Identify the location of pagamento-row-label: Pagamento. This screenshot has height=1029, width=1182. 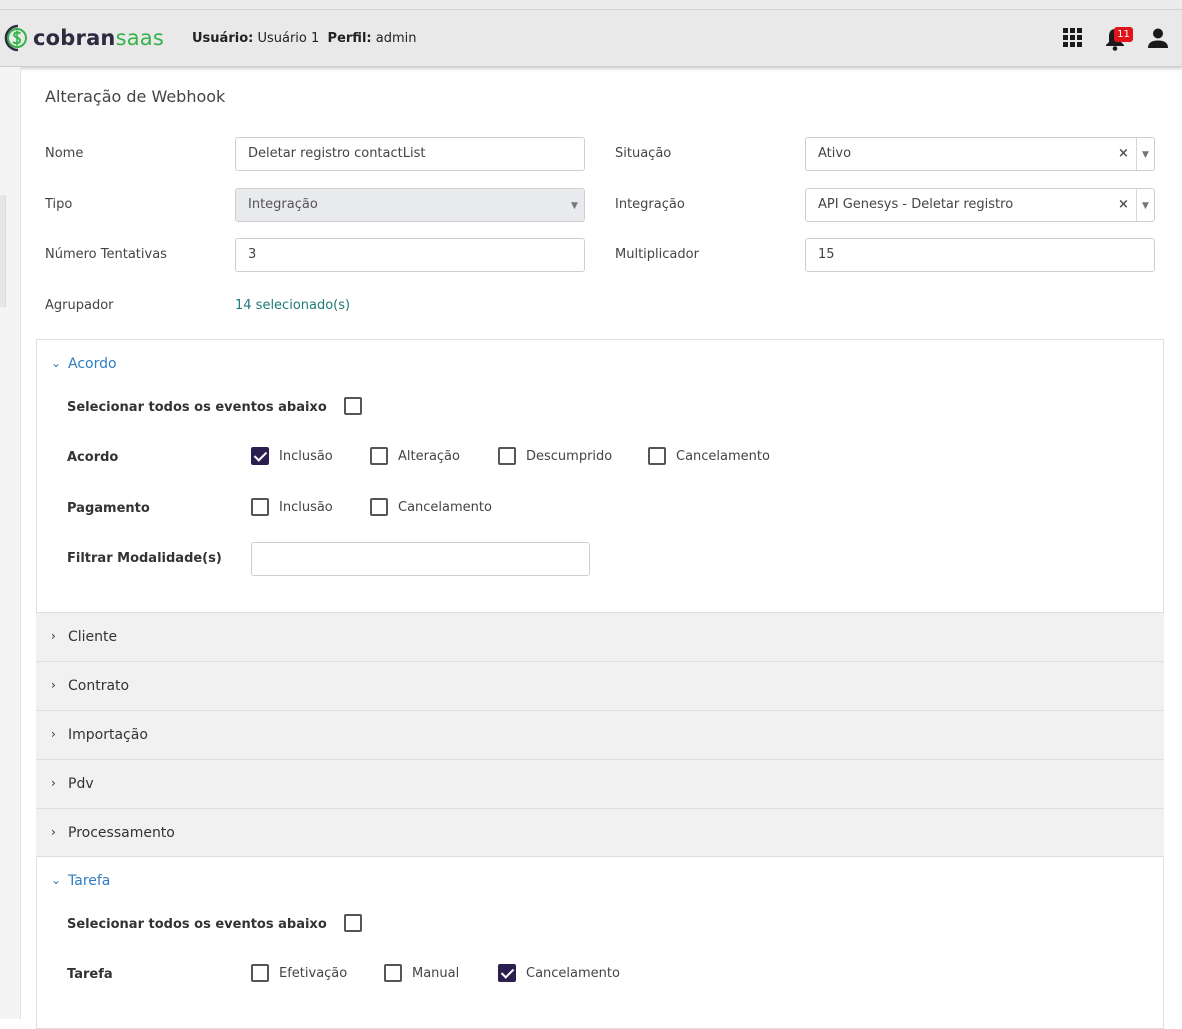
(108, 508).